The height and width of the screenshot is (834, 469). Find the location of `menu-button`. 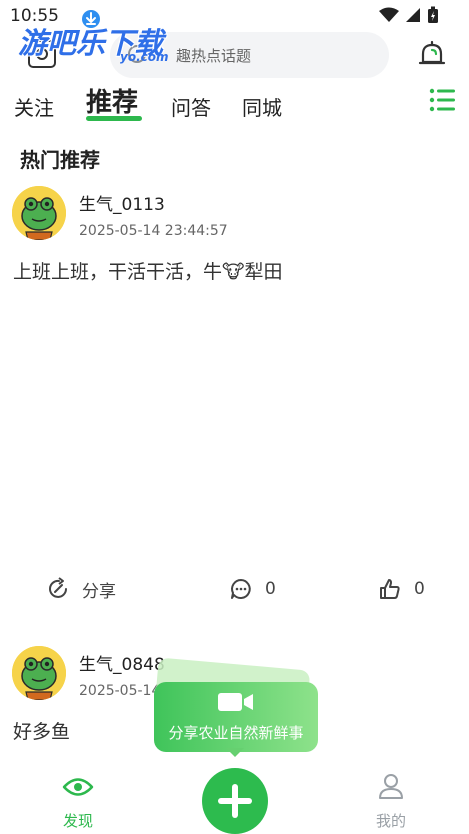

menu-button is located at coordinates (443, 100).